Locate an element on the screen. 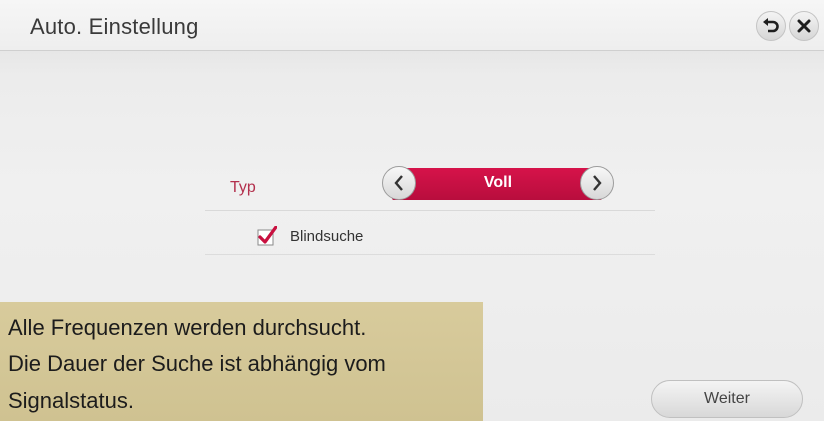 Image resolution: width=824 pixels, height=421 pixels. back-arrow-icon is located at coordinates (771, 25).